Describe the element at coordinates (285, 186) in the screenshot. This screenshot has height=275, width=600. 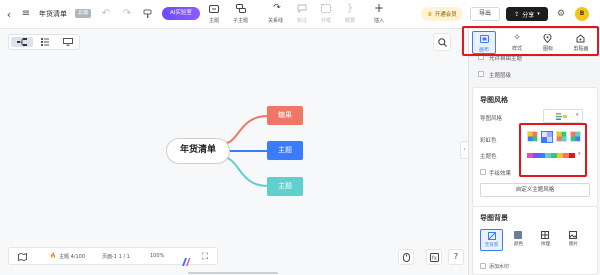
I see `topic-3: 主题` at that location.